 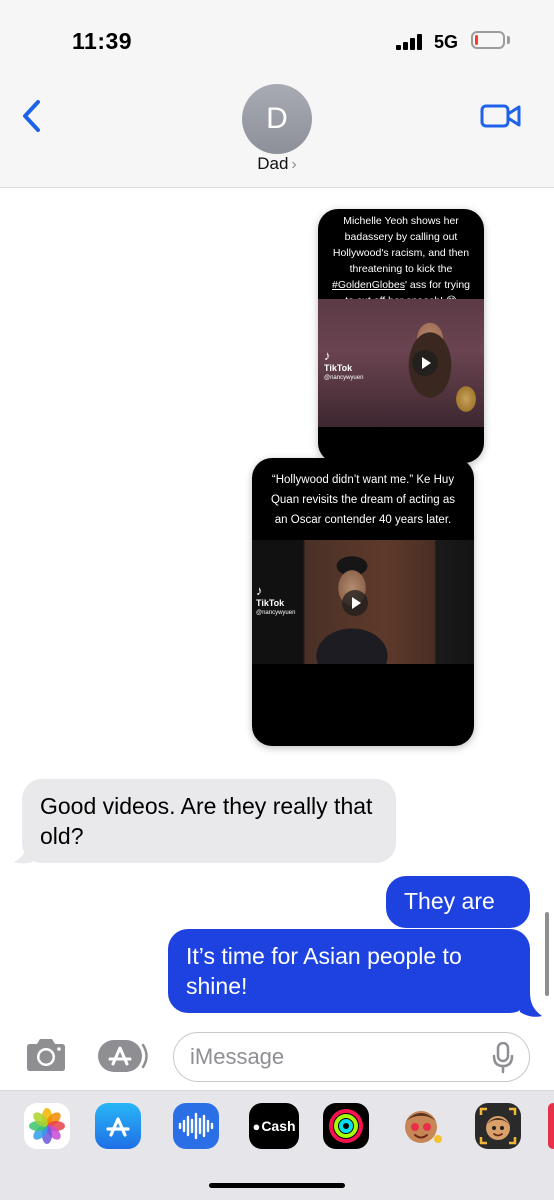 I want to click on battery-level-fill, so click(x=476, y=40).